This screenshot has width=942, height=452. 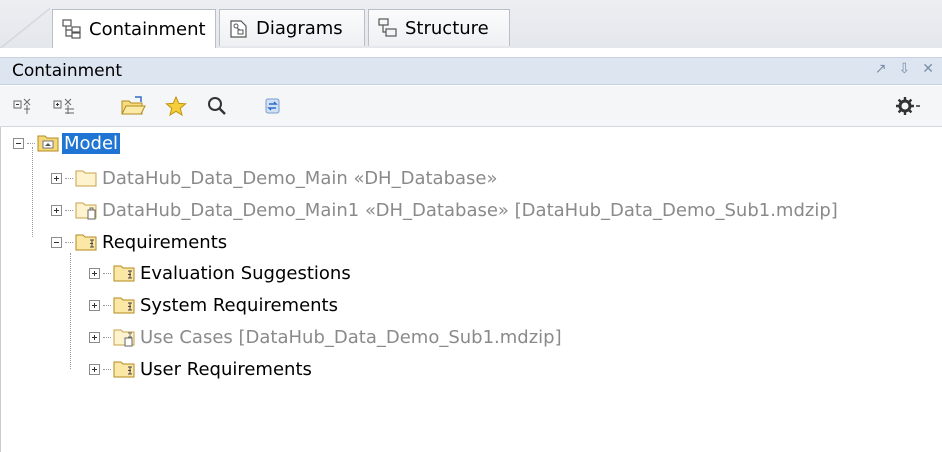 I want to click on tree-node: DataHub_Data_Demo_Main «DH_Database», so click(x=275, y=178).